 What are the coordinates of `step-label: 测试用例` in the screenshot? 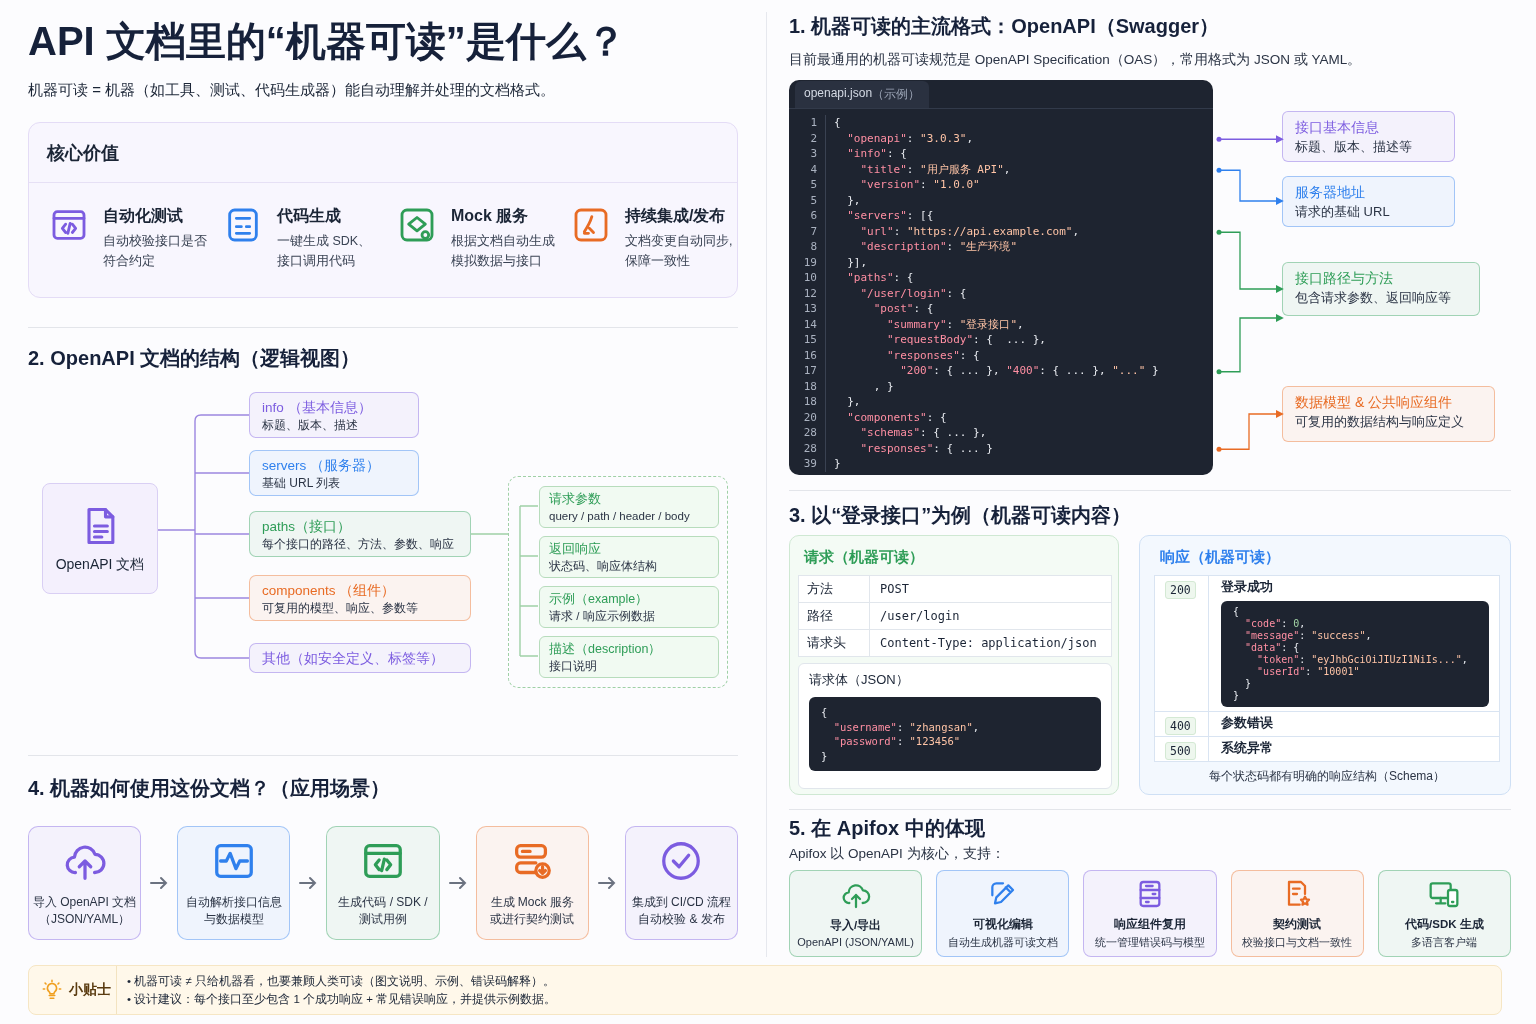 It's located at (383, 919).